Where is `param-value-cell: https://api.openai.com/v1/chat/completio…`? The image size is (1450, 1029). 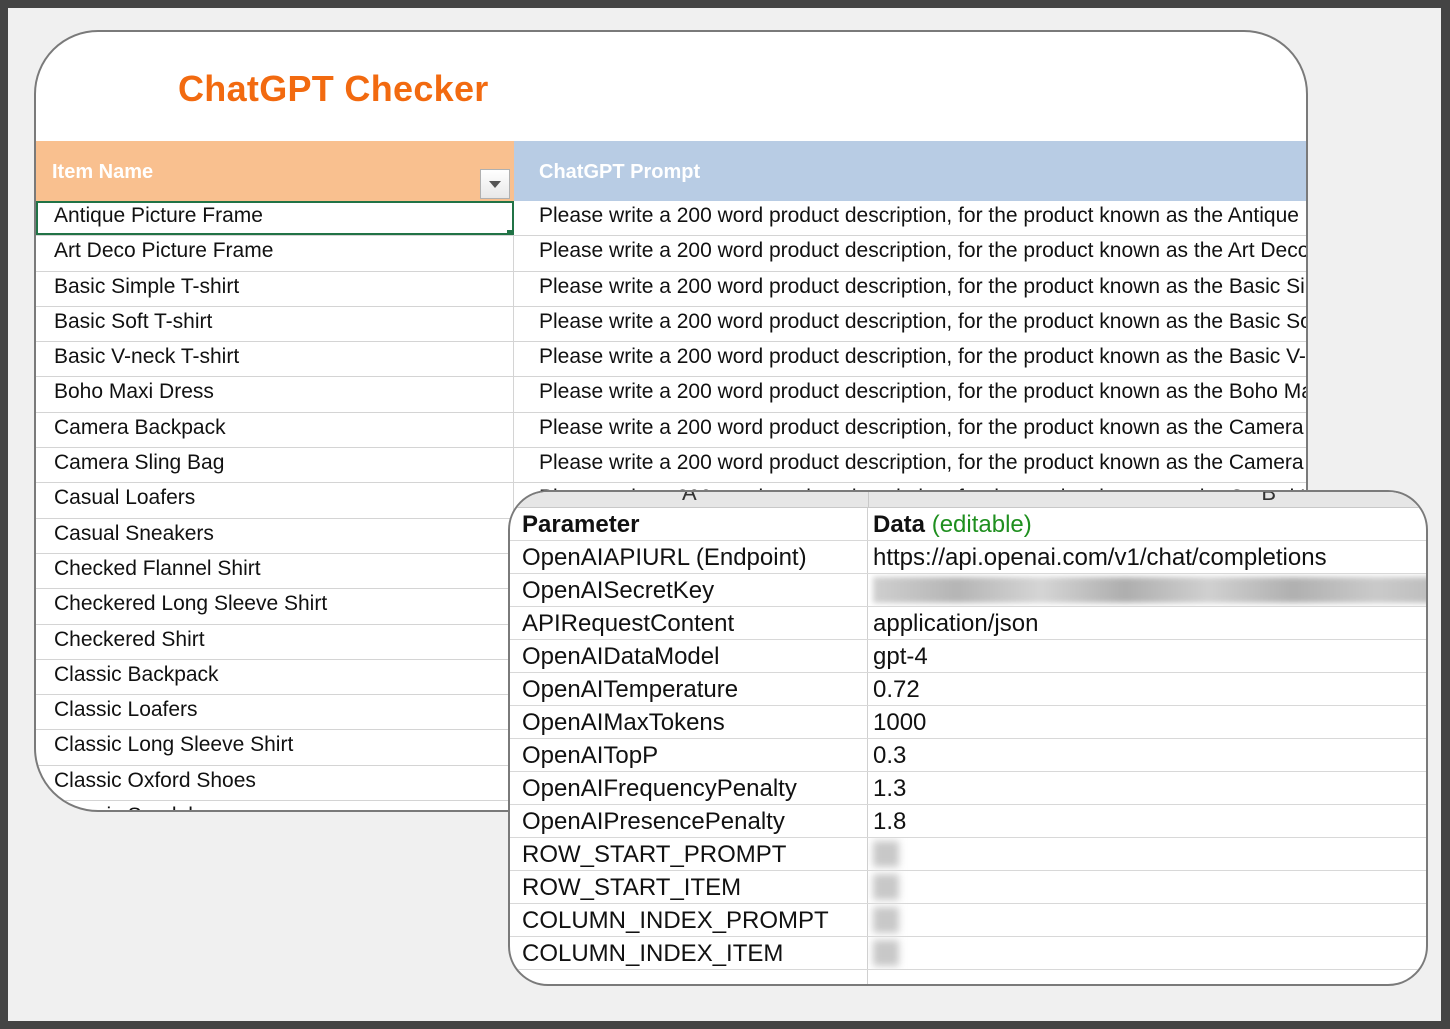
param-value-cell: https://api.openai.com/v1/chat/completio… is located at coordinates (1147, 557).